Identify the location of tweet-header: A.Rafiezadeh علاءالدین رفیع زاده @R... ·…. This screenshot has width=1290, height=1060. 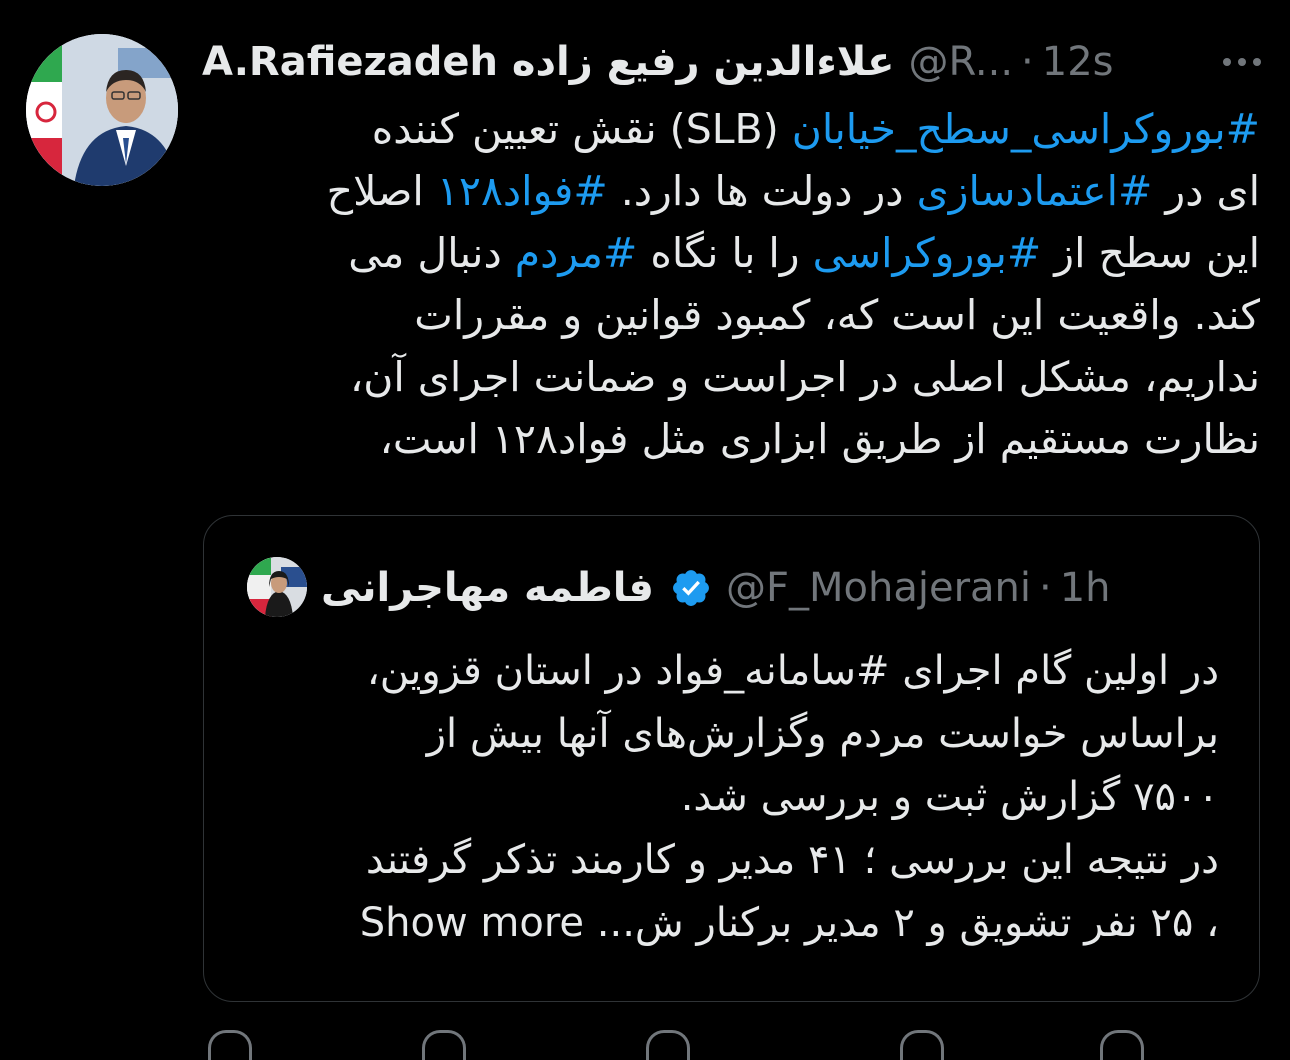
(732, 62).